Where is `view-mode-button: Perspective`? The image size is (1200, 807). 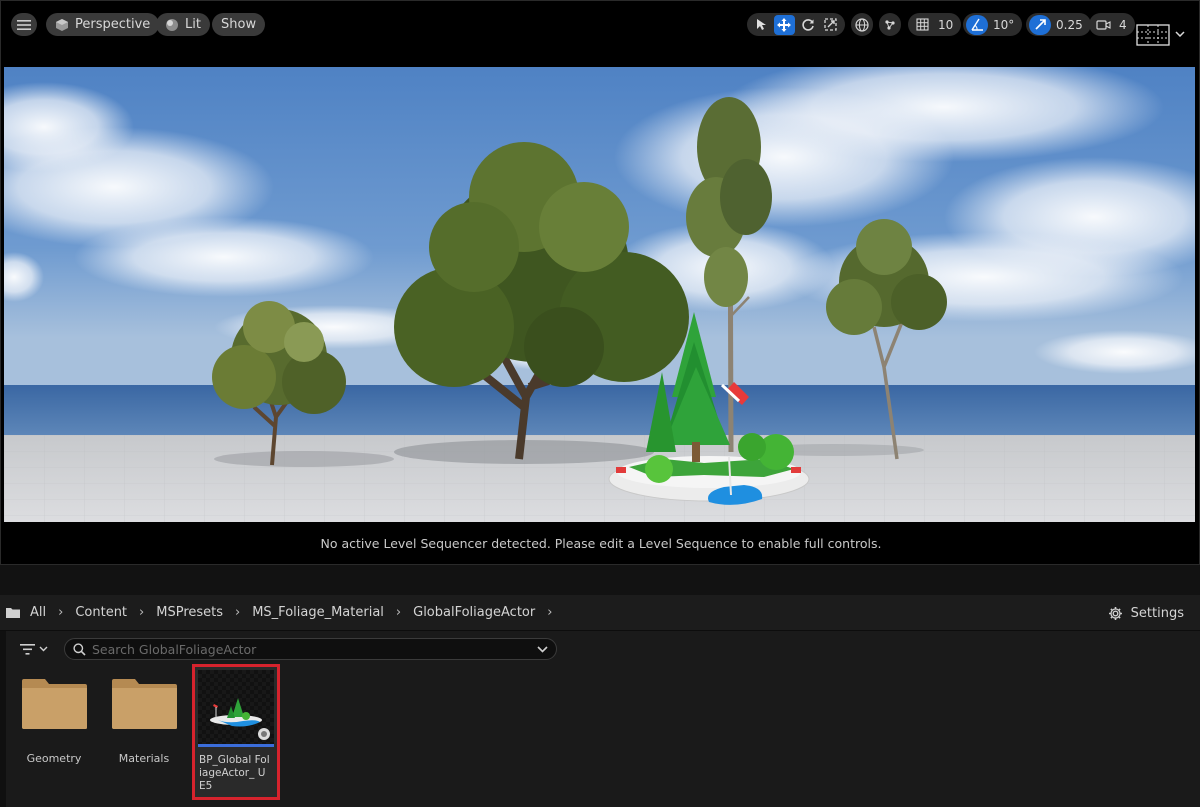
view-mode-button: Perspective is located at coordinates (103, 24).